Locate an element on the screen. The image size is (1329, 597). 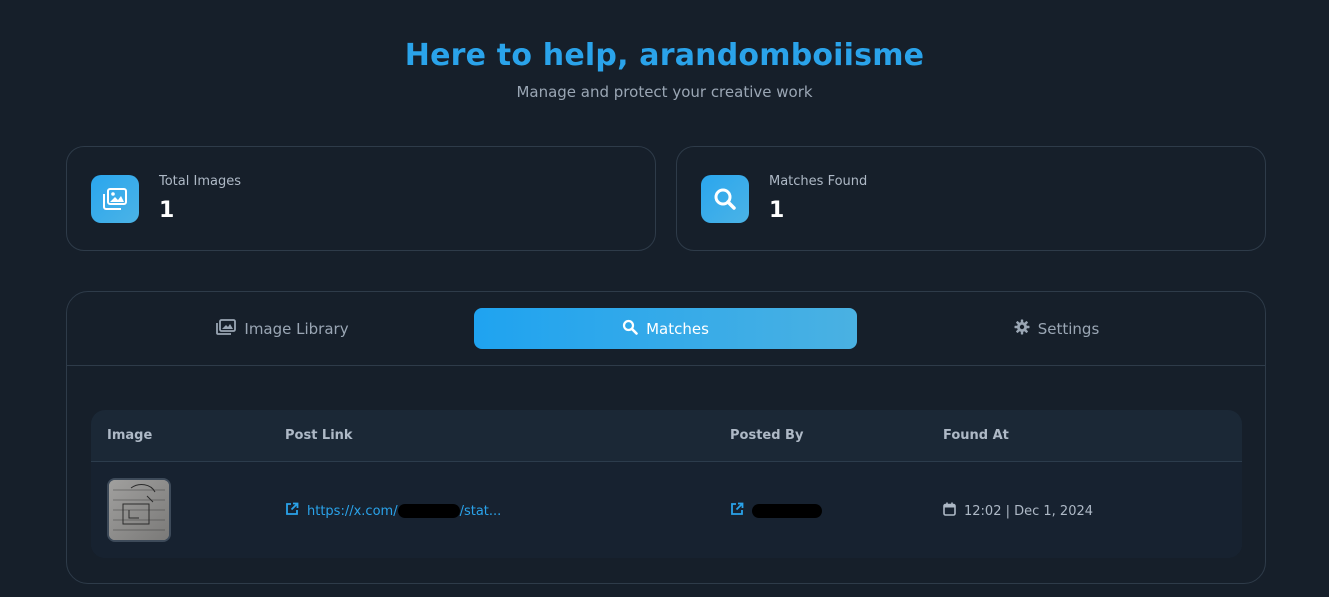
found-at-cell: 12:02 | Dec 1, 2024 is located at coordinates (1018, 511).